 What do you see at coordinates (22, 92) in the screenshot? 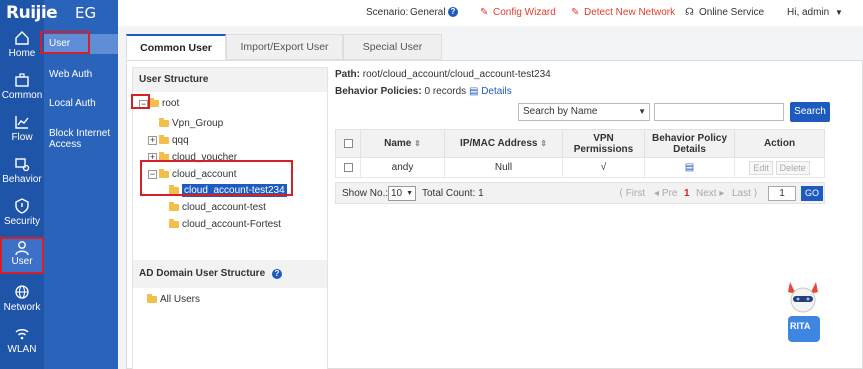
I see `rail-common: Common` at bounding box center [22, 92].